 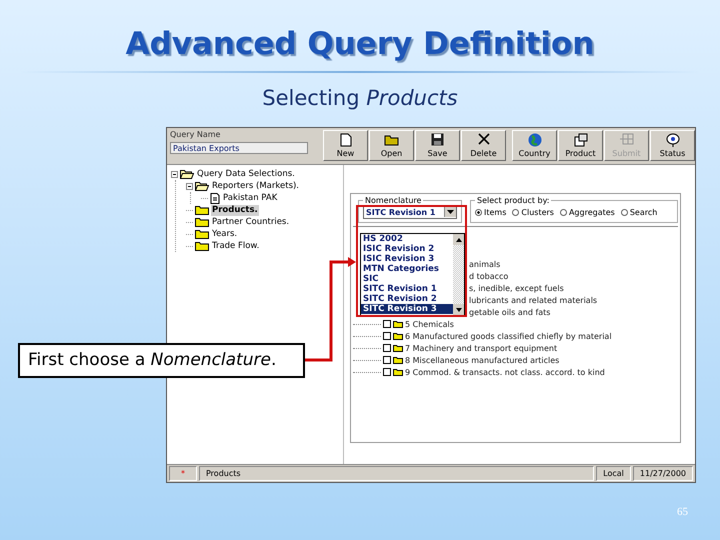 I want to click on toolbar-button: New, so click(x=345, y=145).